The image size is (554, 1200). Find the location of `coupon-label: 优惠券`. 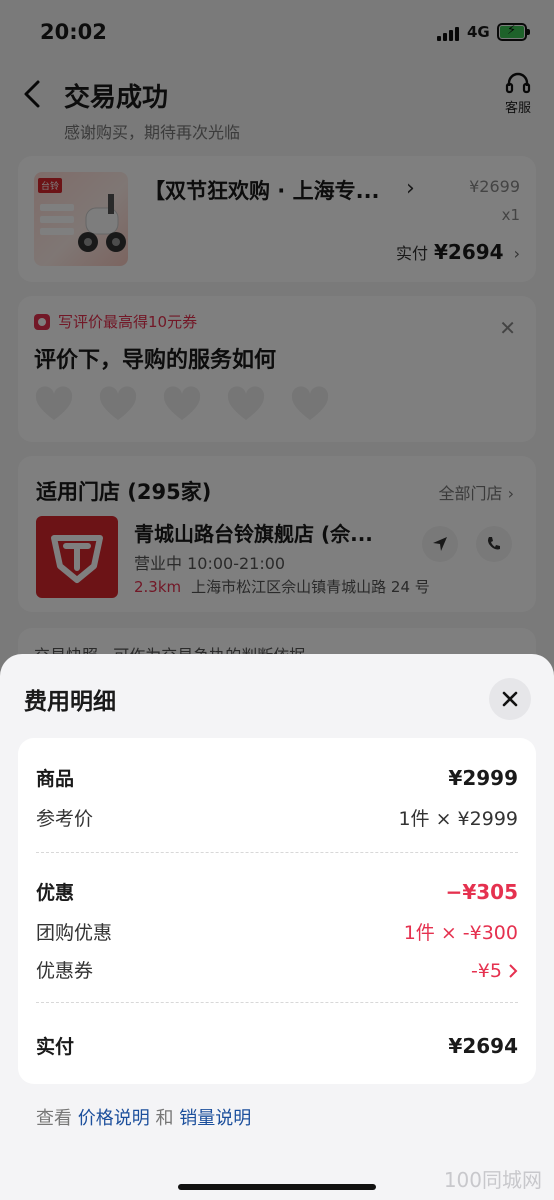

coupon-label: 优惠券 is located at coordinates (65, 971).